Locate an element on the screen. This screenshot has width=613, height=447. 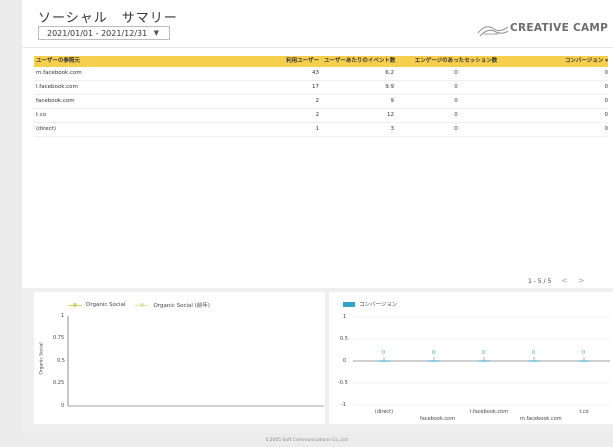
y-tick-label: 0.25 is located at coordinates (59, 383).